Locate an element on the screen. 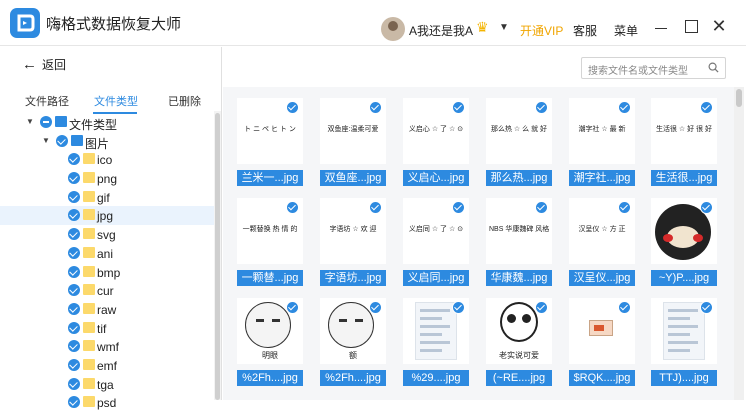 The width and height of the screenshot is (746, 412). file-thumbnail: 生活很 ☆ 好 很 好 is located at coordinates (684, 131).